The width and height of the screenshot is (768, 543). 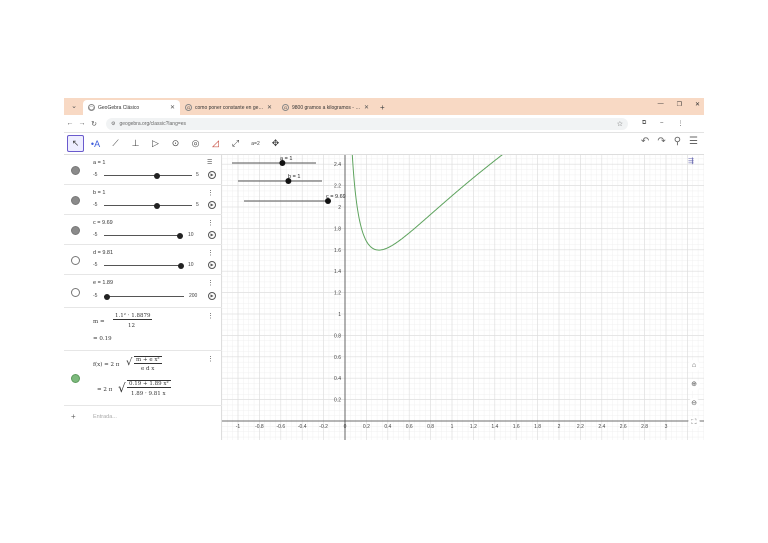 I want to click on new-tab-button: +, so click(x=382, y=107).